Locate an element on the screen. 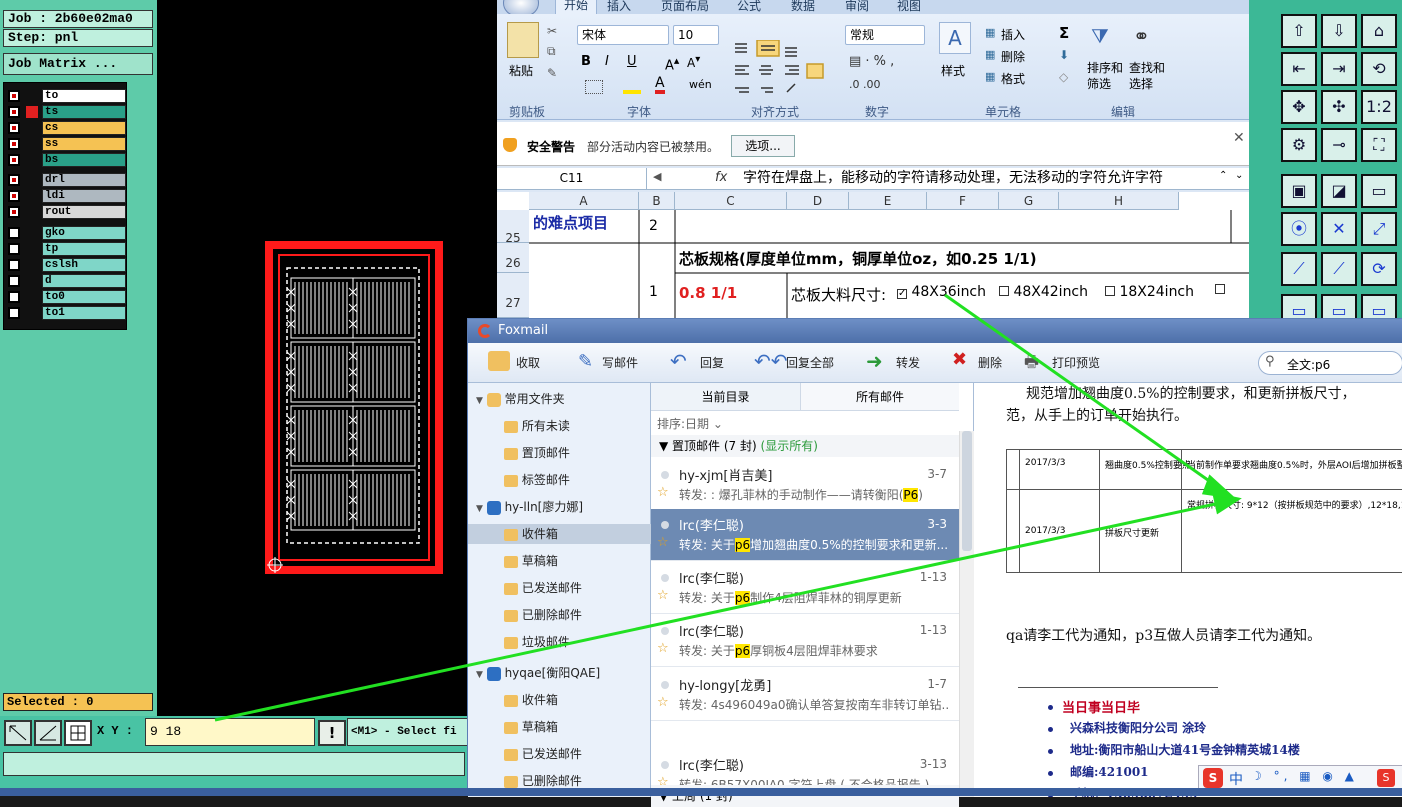 The image size is (1402, 807). column-header-B: B is located at coordinates (657, 201).